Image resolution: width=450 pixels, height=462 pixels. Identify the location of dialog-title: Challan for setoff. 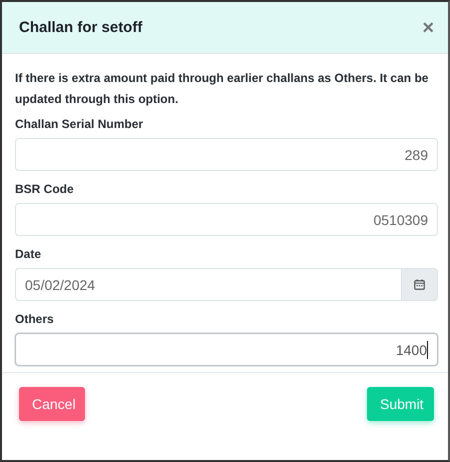
(80, 27).